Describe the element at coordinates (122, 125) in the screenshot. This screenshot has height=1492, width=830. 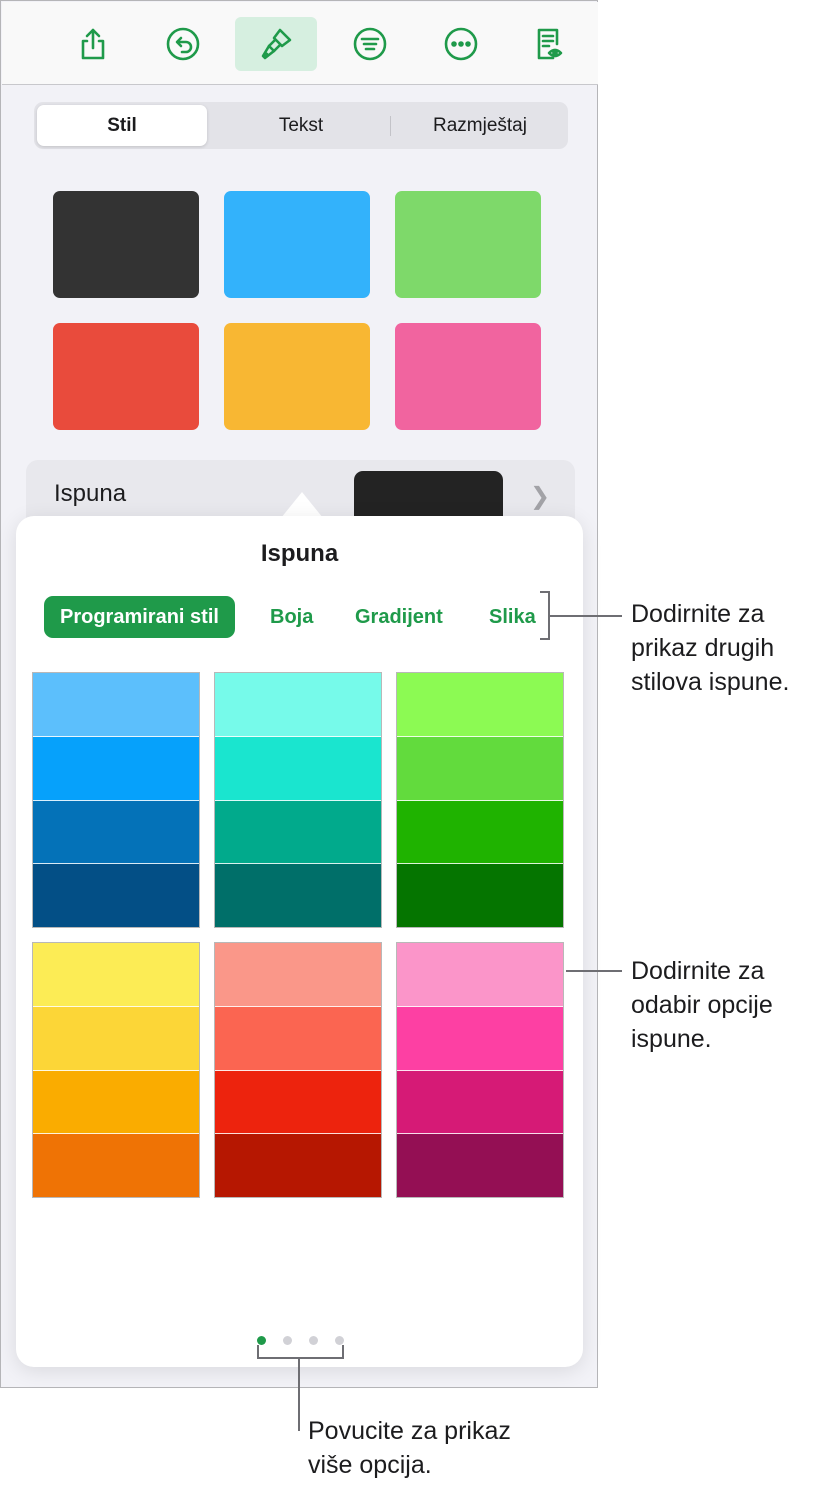
I see `tab-style: Stil` at that location.